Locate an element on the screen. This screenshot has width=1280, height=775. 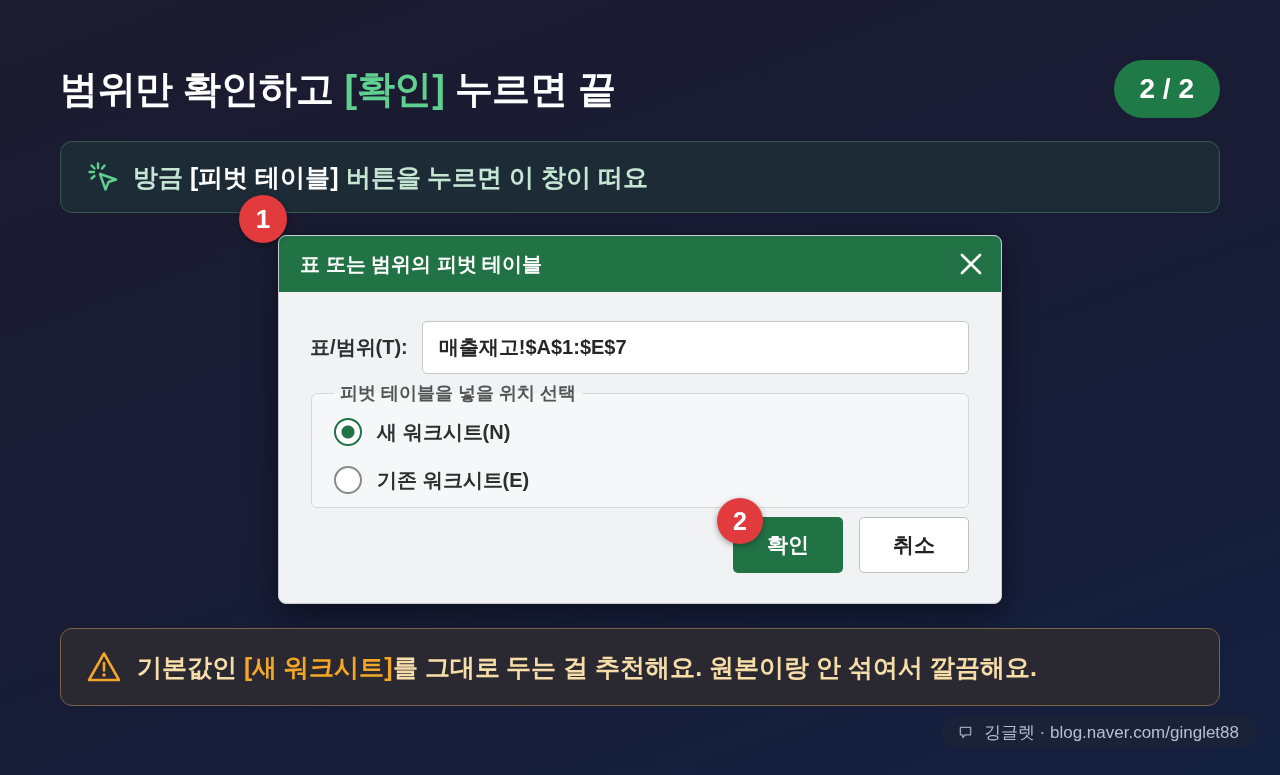
credit-text: 깅글렛 · blog.naver.com/ginglet88 is located at coordinates (1111, 732).